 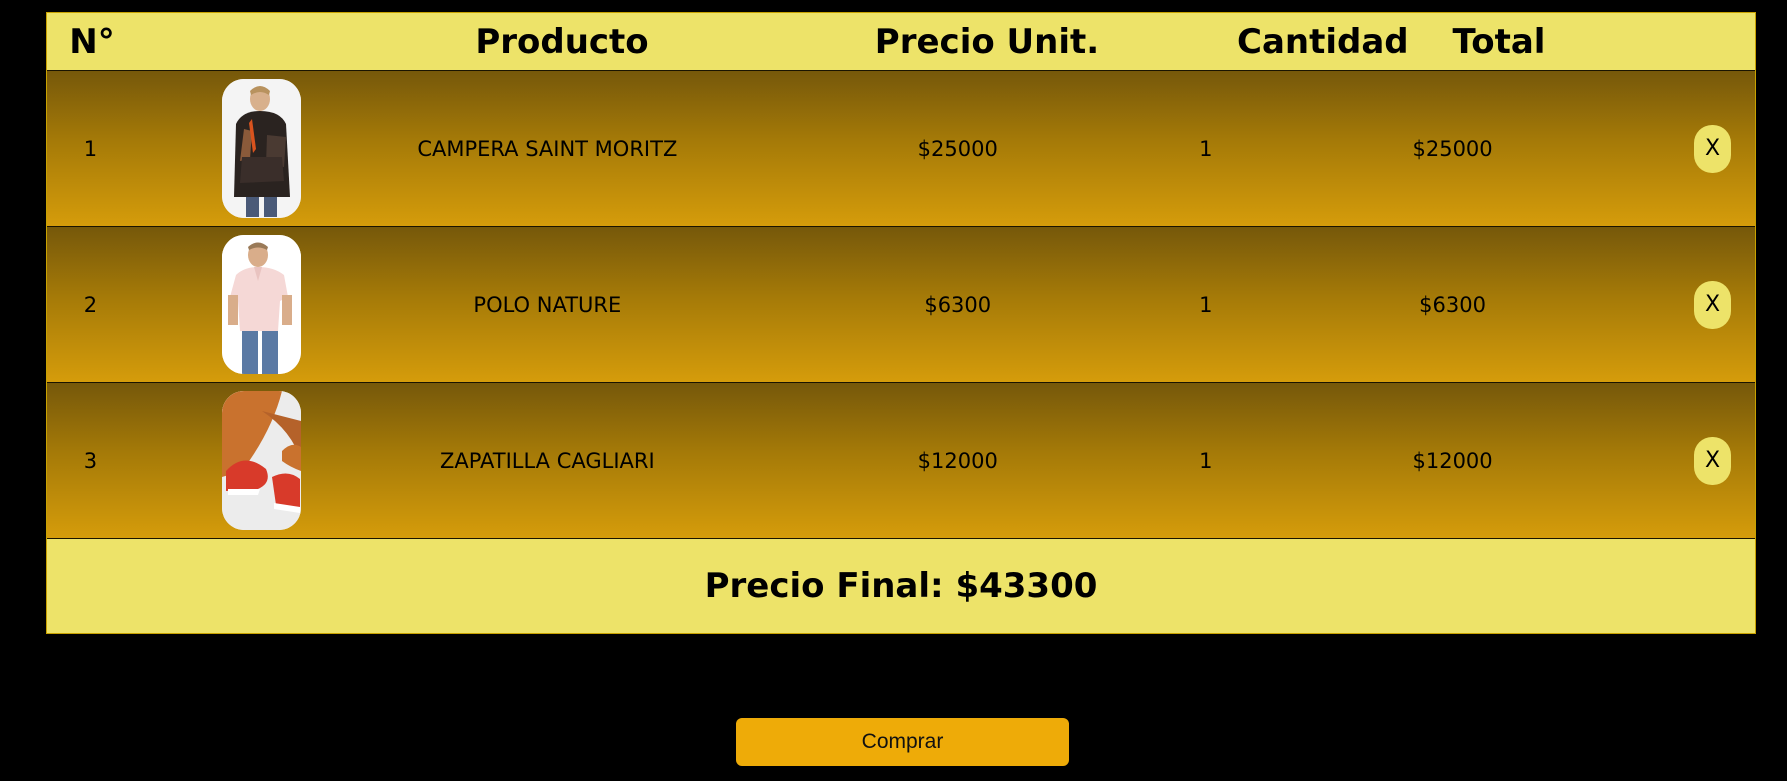 What do you see at coordinates (261, 304) in the screenshot?
I see `polo-photo` at bounding box center [261, 304].